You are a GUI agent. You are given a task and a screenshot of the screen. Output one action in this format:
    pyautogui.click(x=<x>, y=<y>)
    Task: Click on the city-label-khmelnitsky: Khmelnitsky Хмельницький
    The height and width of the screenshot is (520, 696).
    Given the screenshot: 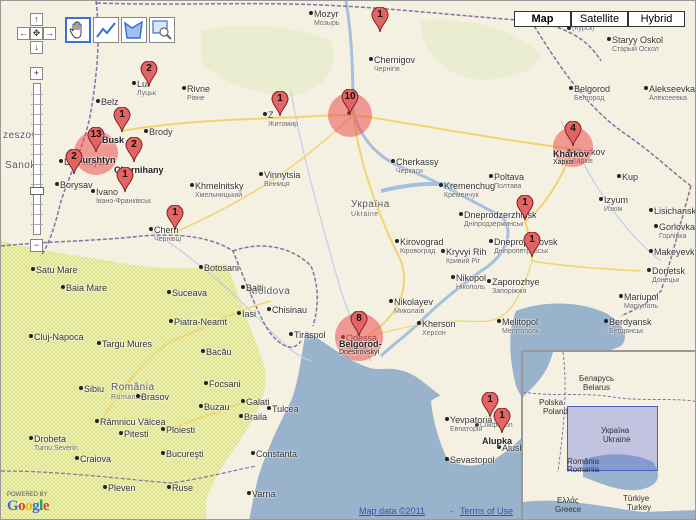 What is the action you would take?
    pyautogui.click(x=219, y=191)
    